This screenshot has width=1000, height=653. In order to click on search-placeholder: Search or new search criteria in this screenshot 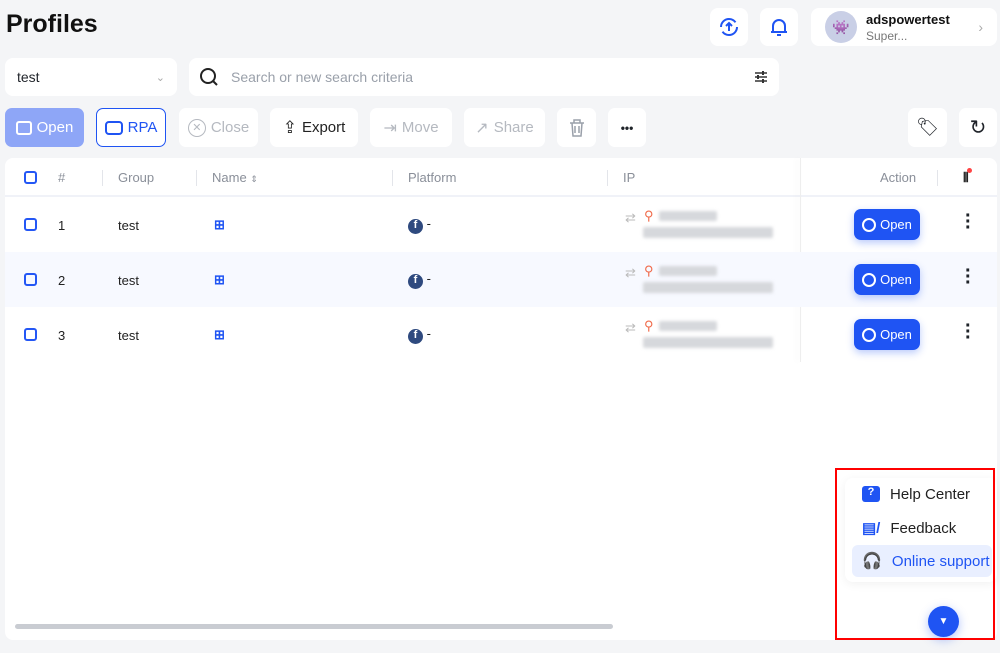, I will do `click(322, 77)`.